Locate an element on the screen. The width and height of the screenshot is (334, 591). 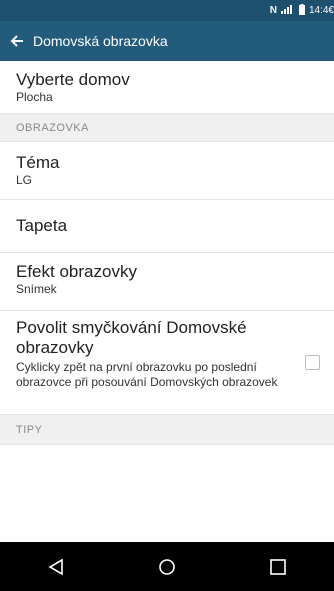
setting-wallpaper: Tapeta is located at coordinates (167, 226).